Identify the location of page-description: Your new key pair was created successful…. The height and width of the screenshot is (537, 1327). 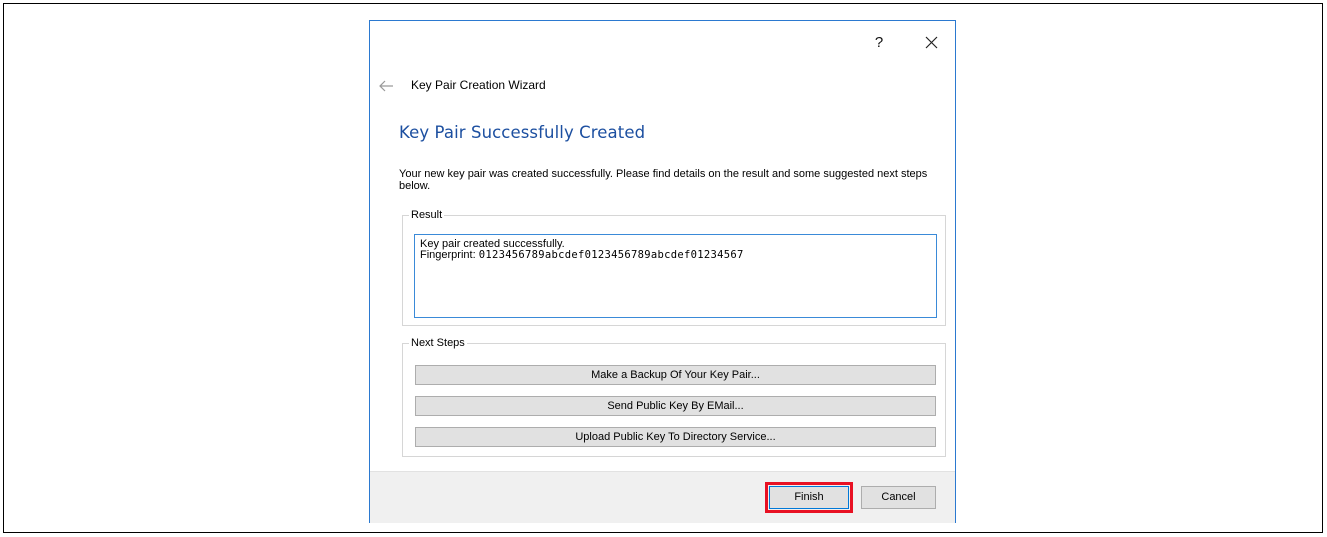
(663, 180).